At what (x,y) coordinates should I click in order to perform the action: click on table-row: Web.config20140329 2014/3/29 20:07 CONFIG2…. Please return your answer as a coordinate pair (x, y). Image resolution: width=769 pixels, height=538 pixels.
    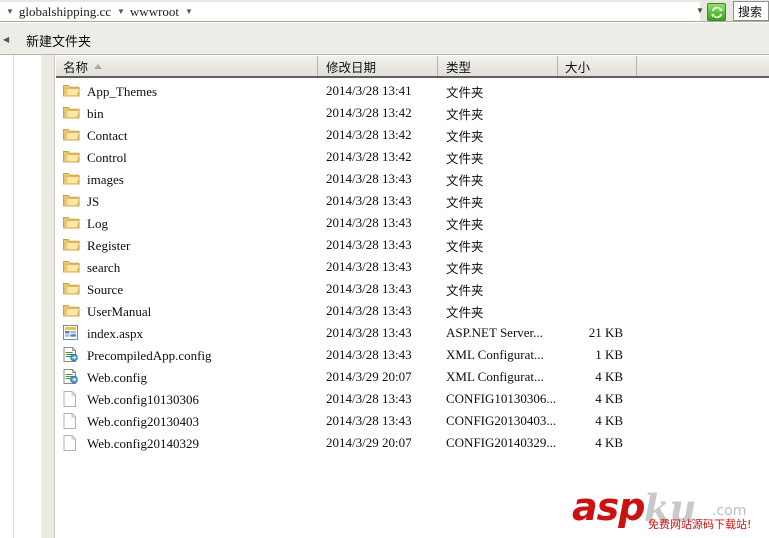
    Looking at the image, I should click on (412, 443).